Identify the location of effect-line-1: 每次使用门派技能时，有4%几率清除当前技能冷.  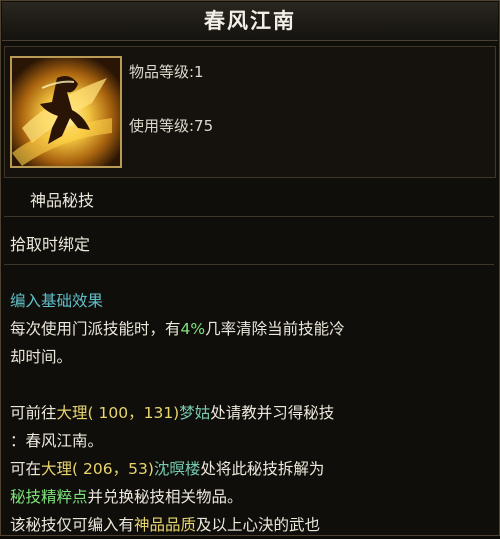
(177, 329).